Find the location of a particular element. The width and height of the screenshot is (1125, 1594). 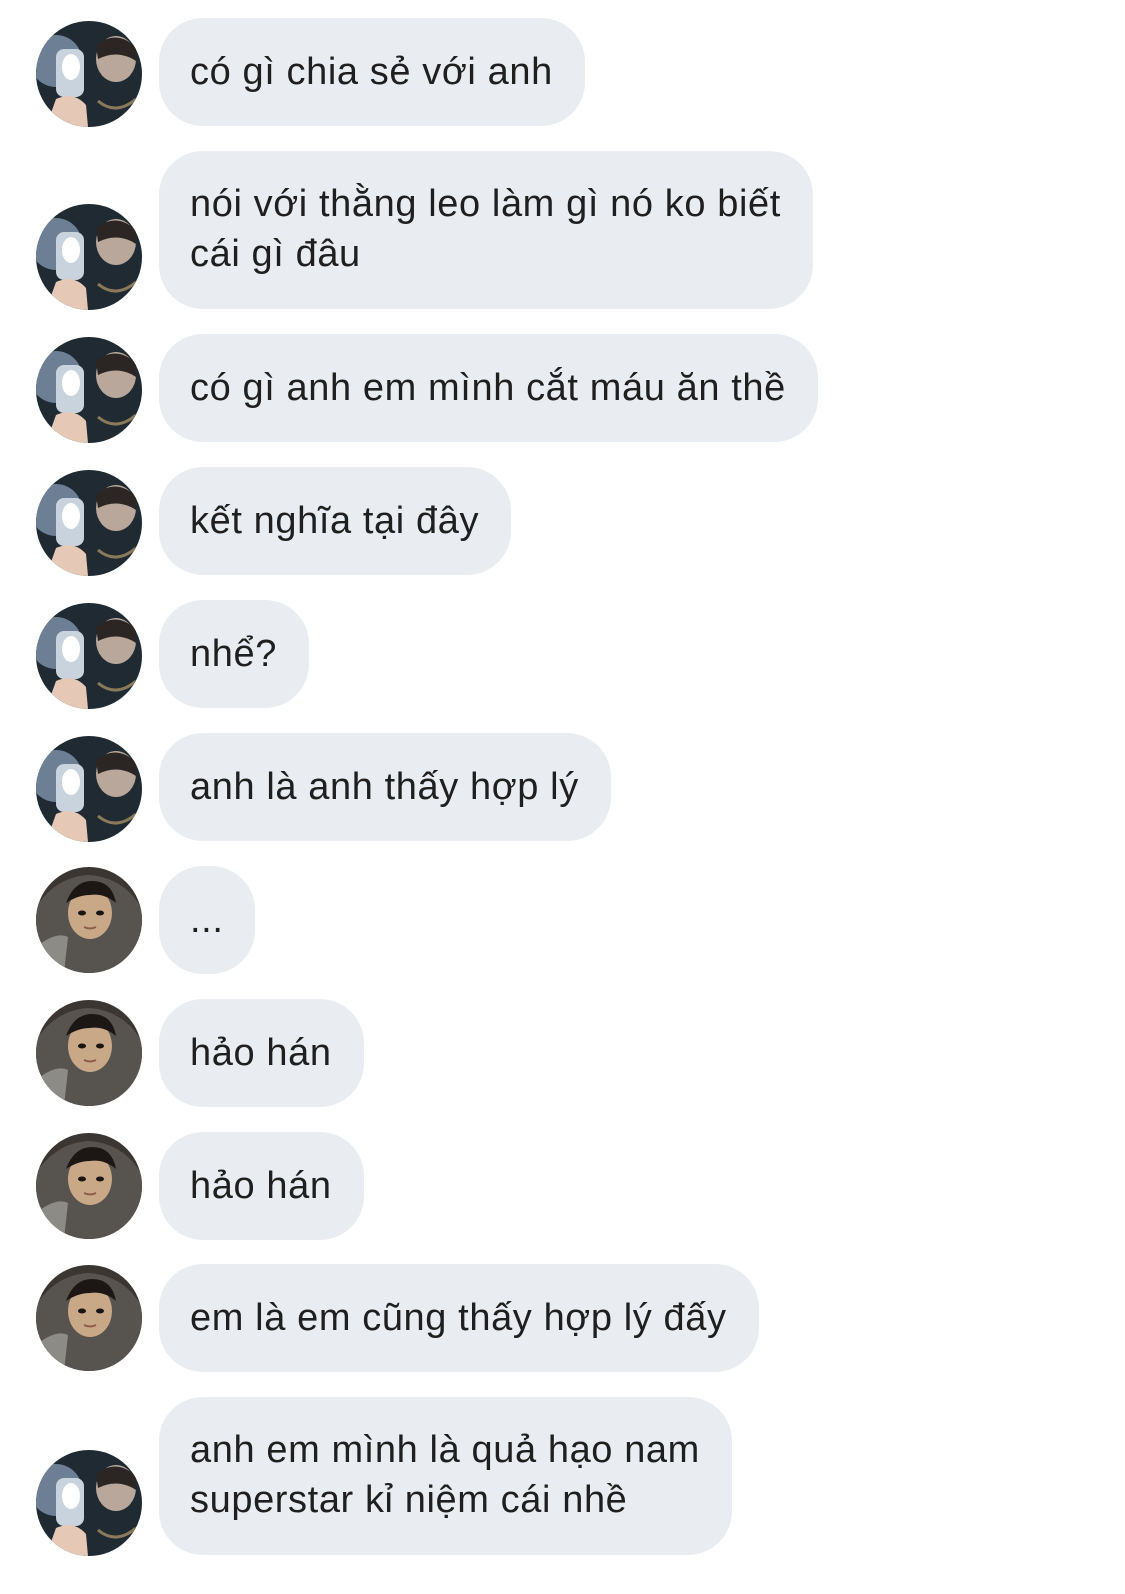

message-bubble: có gì chia sẻ với anh is located at coordinates (372, 72).